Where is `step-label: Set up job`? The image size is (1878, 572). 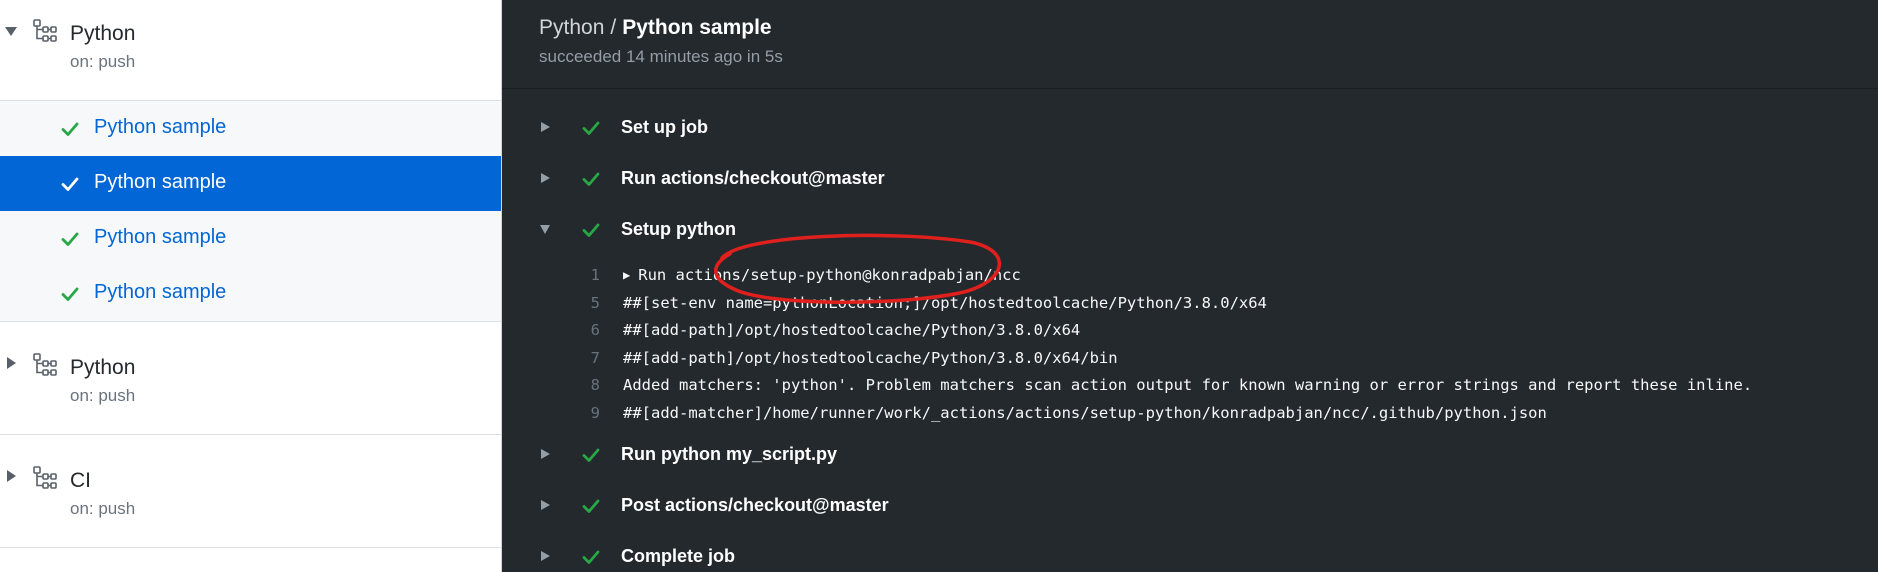
step-label: Set up job is located at coordinates (664, 127).